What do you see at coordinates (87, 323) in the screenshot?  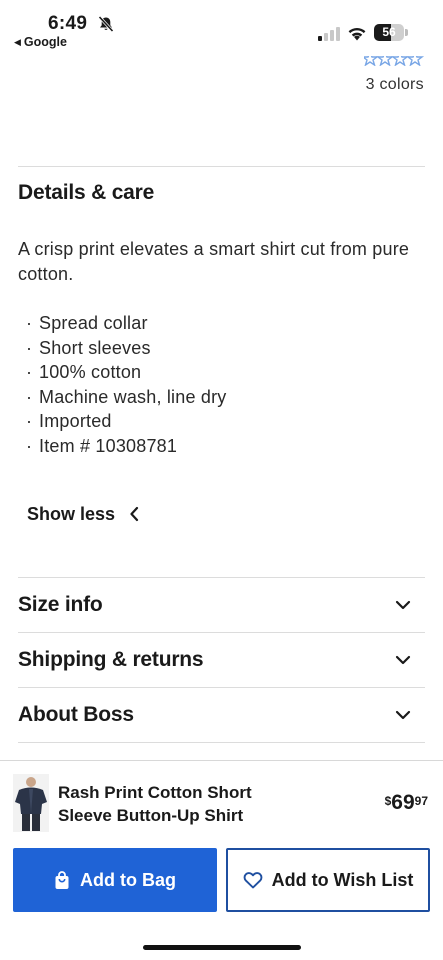 I see `list-item: · Spread collar` at bounding box center [87, 323].